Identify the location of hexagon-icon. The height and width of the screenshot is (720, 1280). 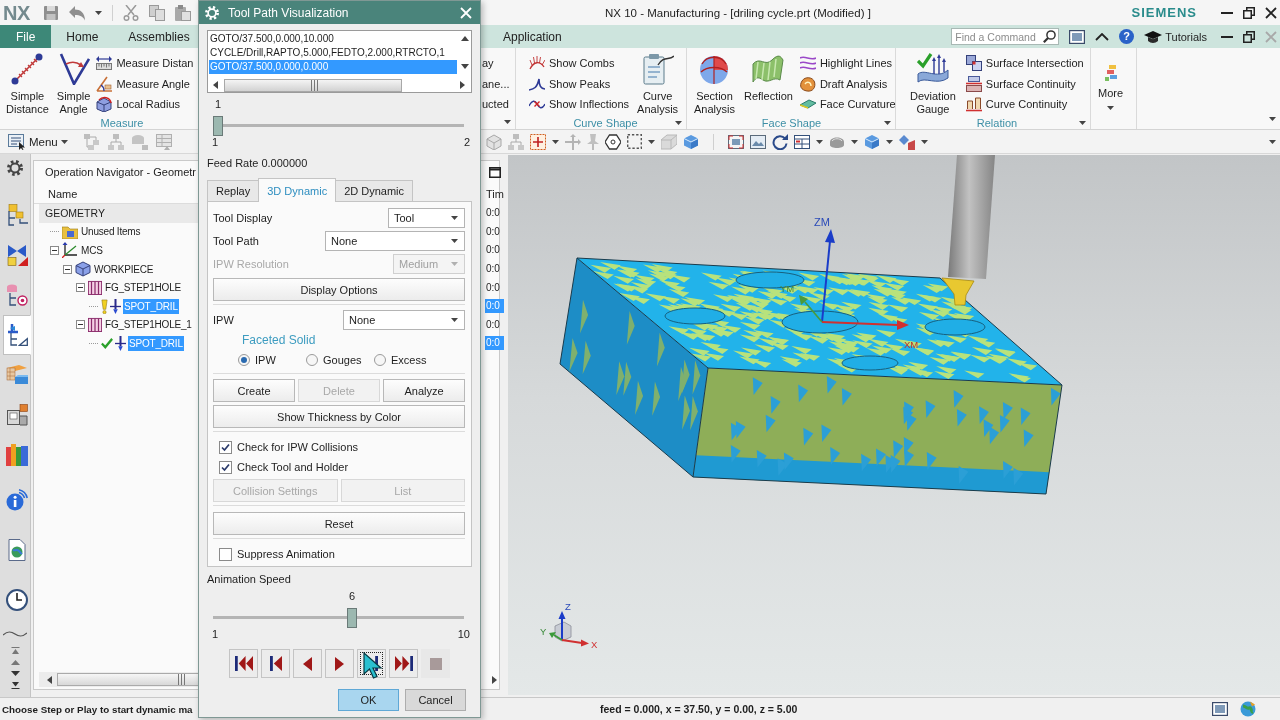
(613, 141).